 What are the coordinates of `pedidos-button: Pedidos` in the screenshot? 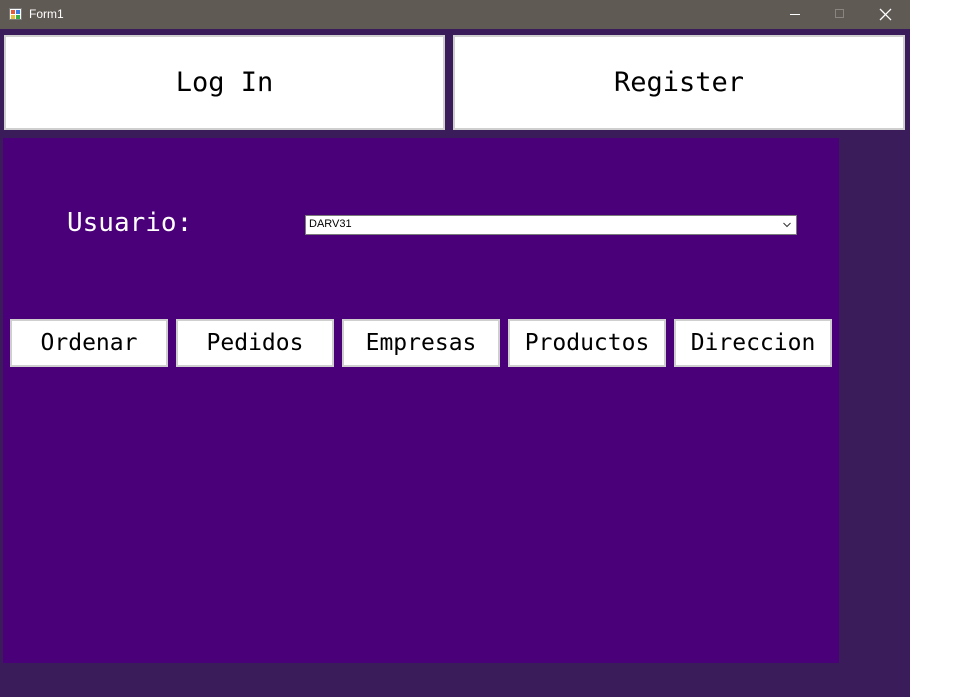 It's located at (255, 343).